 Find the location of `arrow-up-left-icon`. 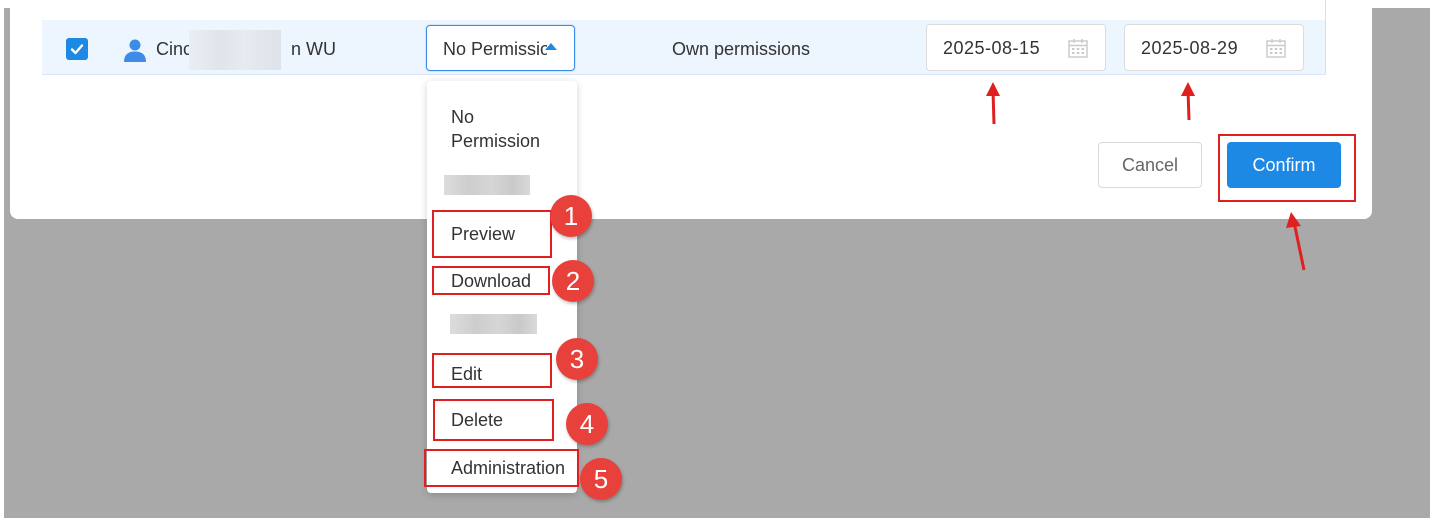

arrow-up-left-icon is located at coordinates (1296, 241).